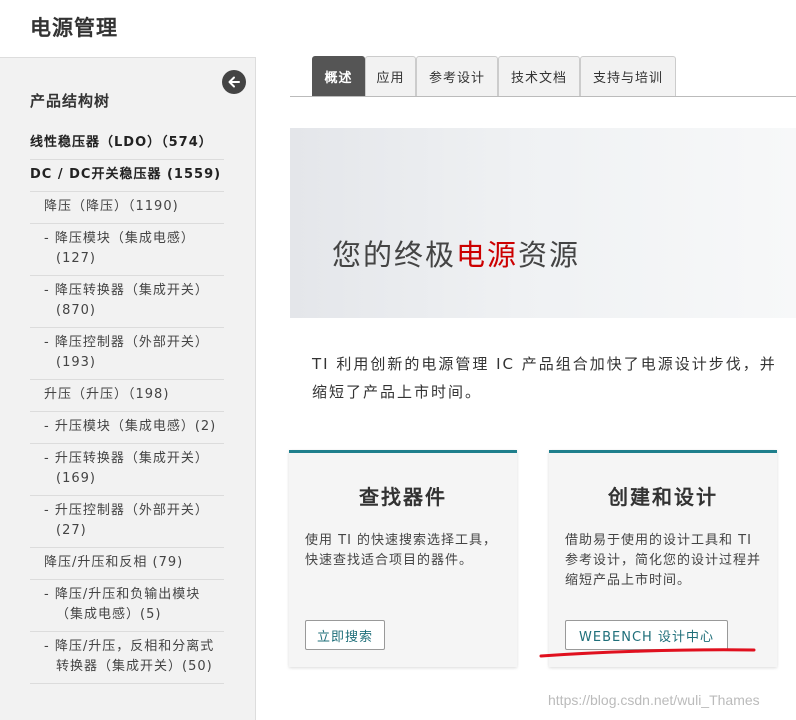 The height and width of the screenshot is (720, 796). What do you see at coordinates (654, 700) in the screenshot?
I see `watermark: https://blog.csdn.net/wuli_Thames` at bounding box center [654, 700].